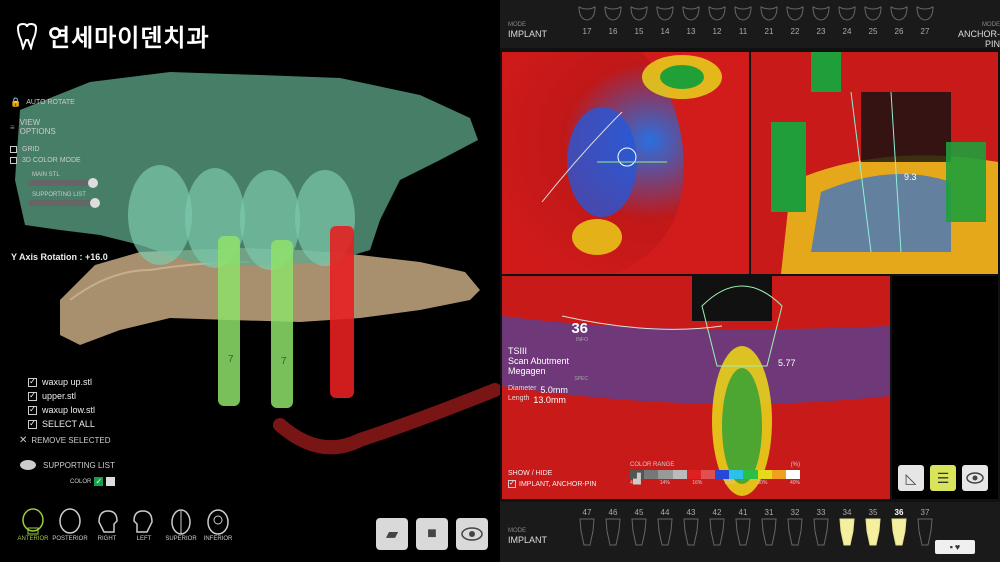 This screenshot has height=562, width=1000. Describe the element at coordinates (715, 474) in the screenshot. I see `color-range-legend: COLOR RANGE (%) 4% 14% 16% 20% 30% 40%` at that location.